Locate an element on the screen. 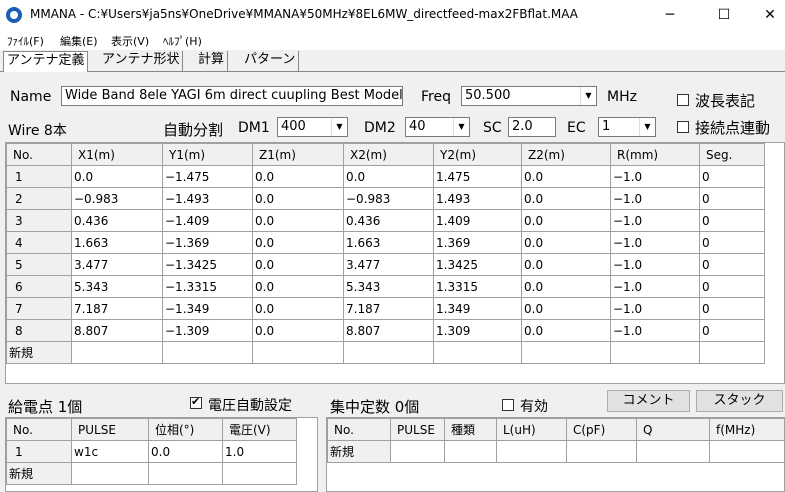 This screenshot has height=492, width=785. feed-table-cell: 0.0 is located at coordinates (185, 451).